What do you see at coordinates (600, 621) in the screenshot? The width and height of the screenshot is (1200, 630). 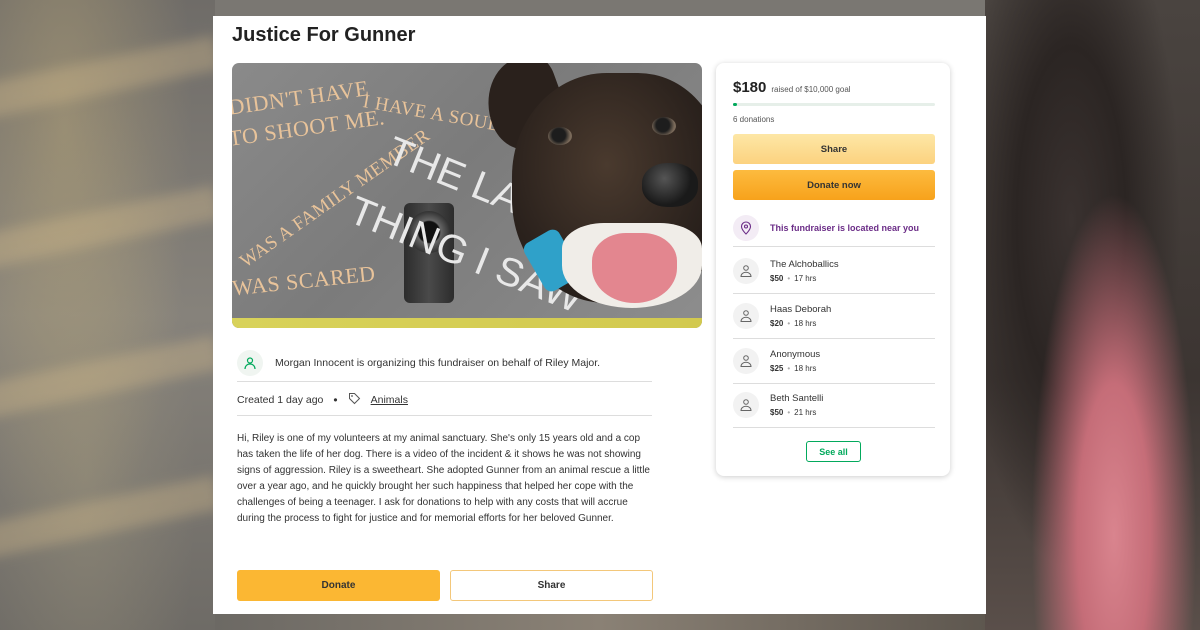 I see `background-bottom-blur` at bounding box center [600, 621].